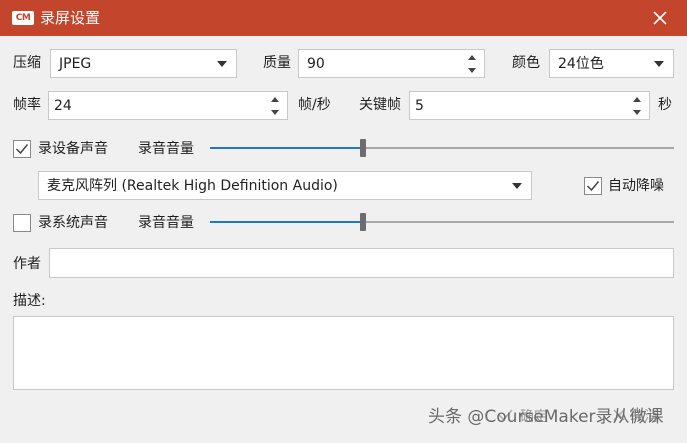  What do you see at coordinates (665, 105) in the screenshot?
I see `keyframe-unit: 秒` at bounding box center [665, 105].